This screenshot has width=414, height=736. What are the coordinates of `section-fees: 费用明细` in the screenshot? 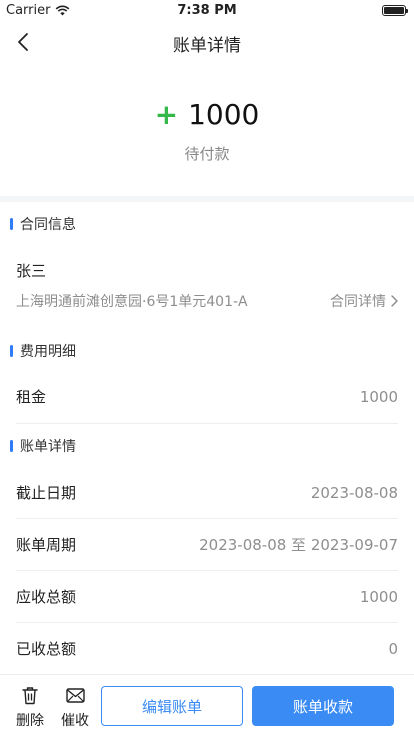 It's located at (43, 351).